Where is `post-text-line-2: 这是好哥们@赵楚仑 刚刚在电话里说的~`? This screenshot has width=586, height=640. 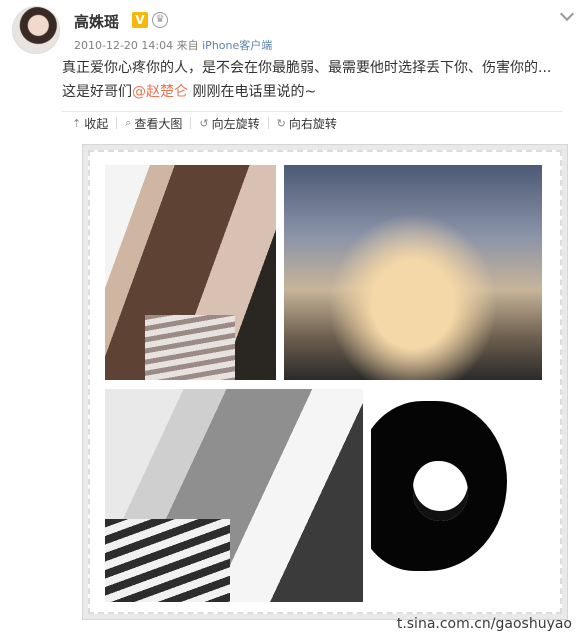
post-text-line-2: 这是好哥们@赵楚仑 刚刚在电话里说的~ is located at coordinates (316, 92).